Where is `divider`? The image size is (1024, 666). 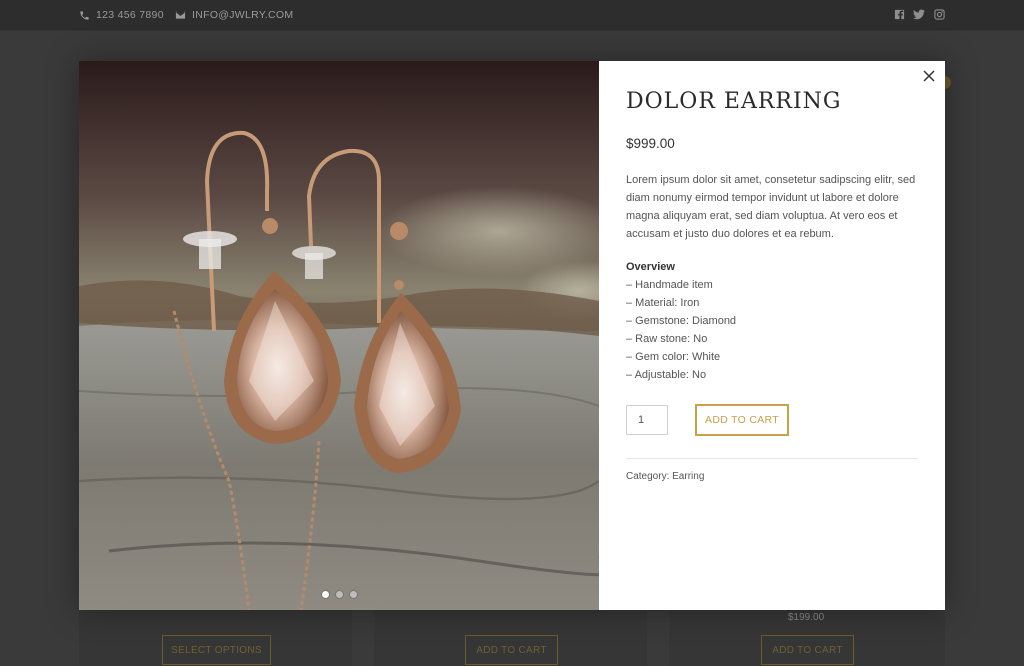 divider is located at coordinates (772, 458).